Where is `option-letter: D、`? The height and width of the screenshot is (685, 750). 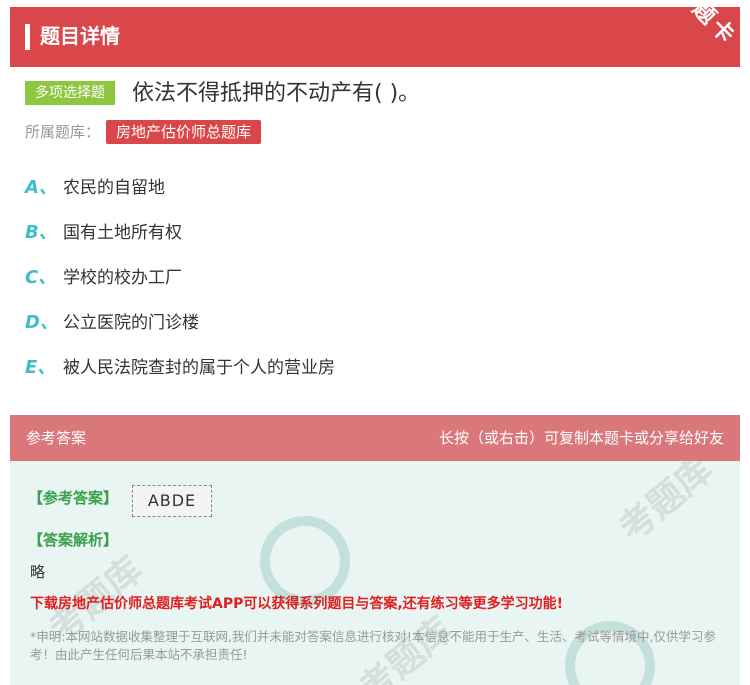 option-letter: D、 is located at coordinates (41, 322).